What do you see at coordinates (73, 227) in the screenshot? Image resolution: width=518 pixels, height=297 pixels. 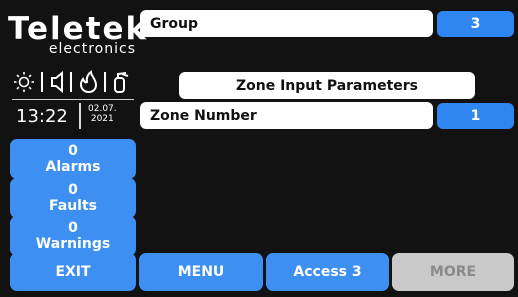 I see `warnings-count: 0` at bounding box center [73, 227].